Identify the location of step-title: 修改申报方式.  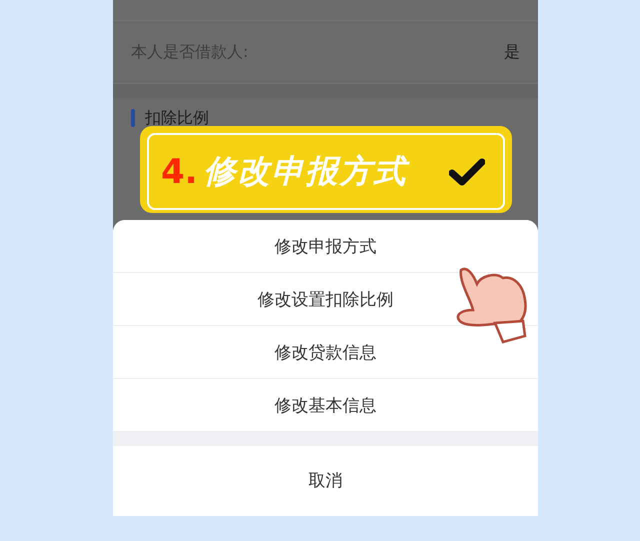
(307, 171).